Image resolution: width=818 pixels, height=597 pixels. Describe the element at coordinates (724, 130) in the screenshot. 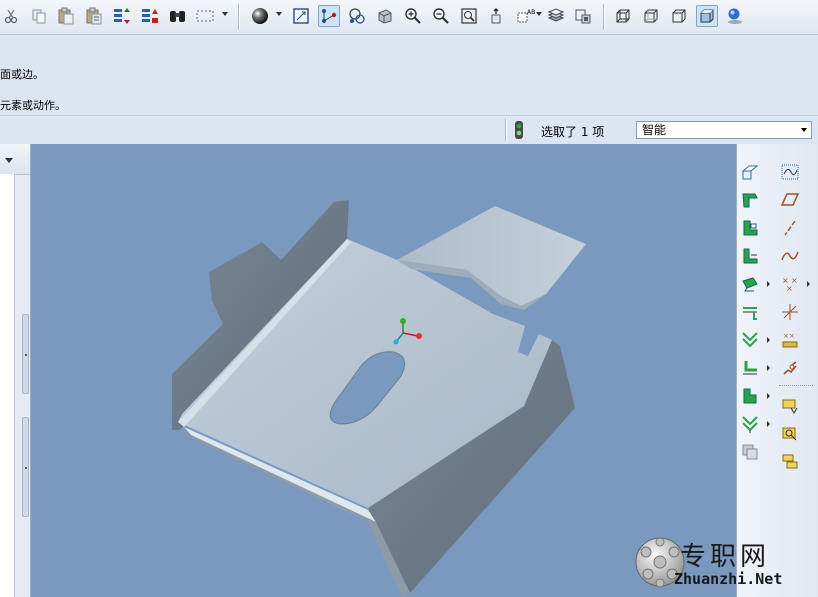

I see `selection-filter-select: 智能` at that location.